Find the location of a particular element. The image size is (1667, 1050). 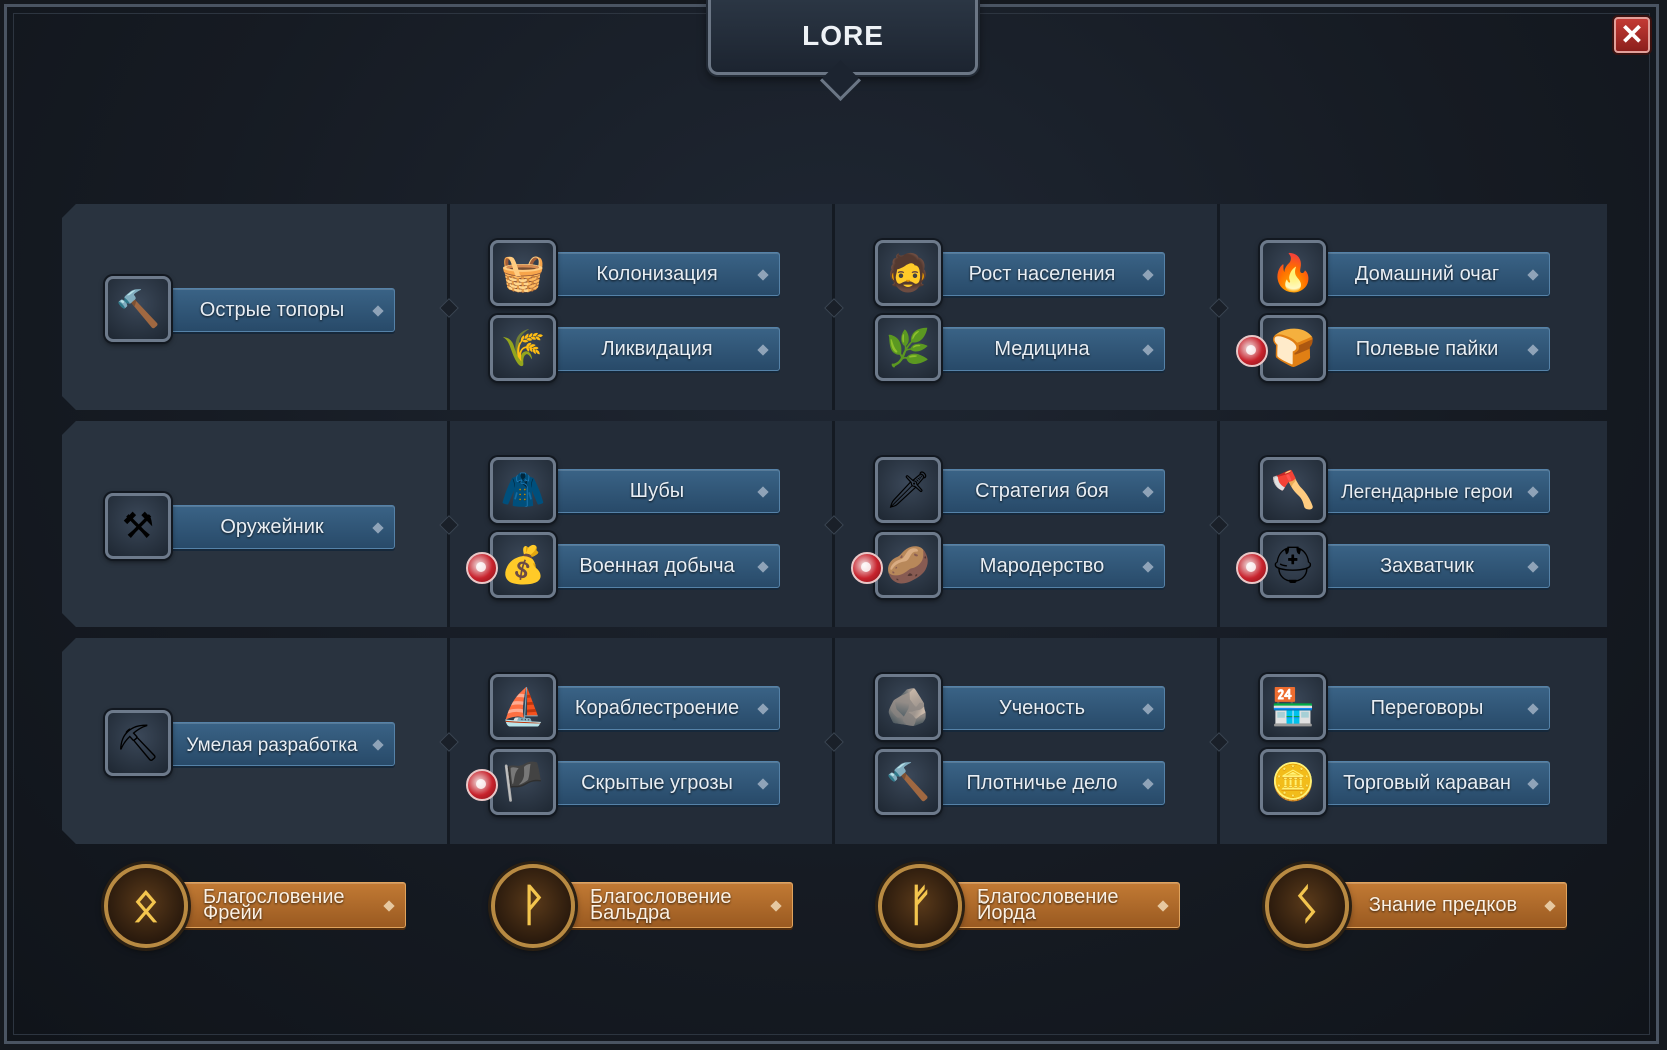

skill-label: Легендарные герои is located at coordinates (1435, 491).